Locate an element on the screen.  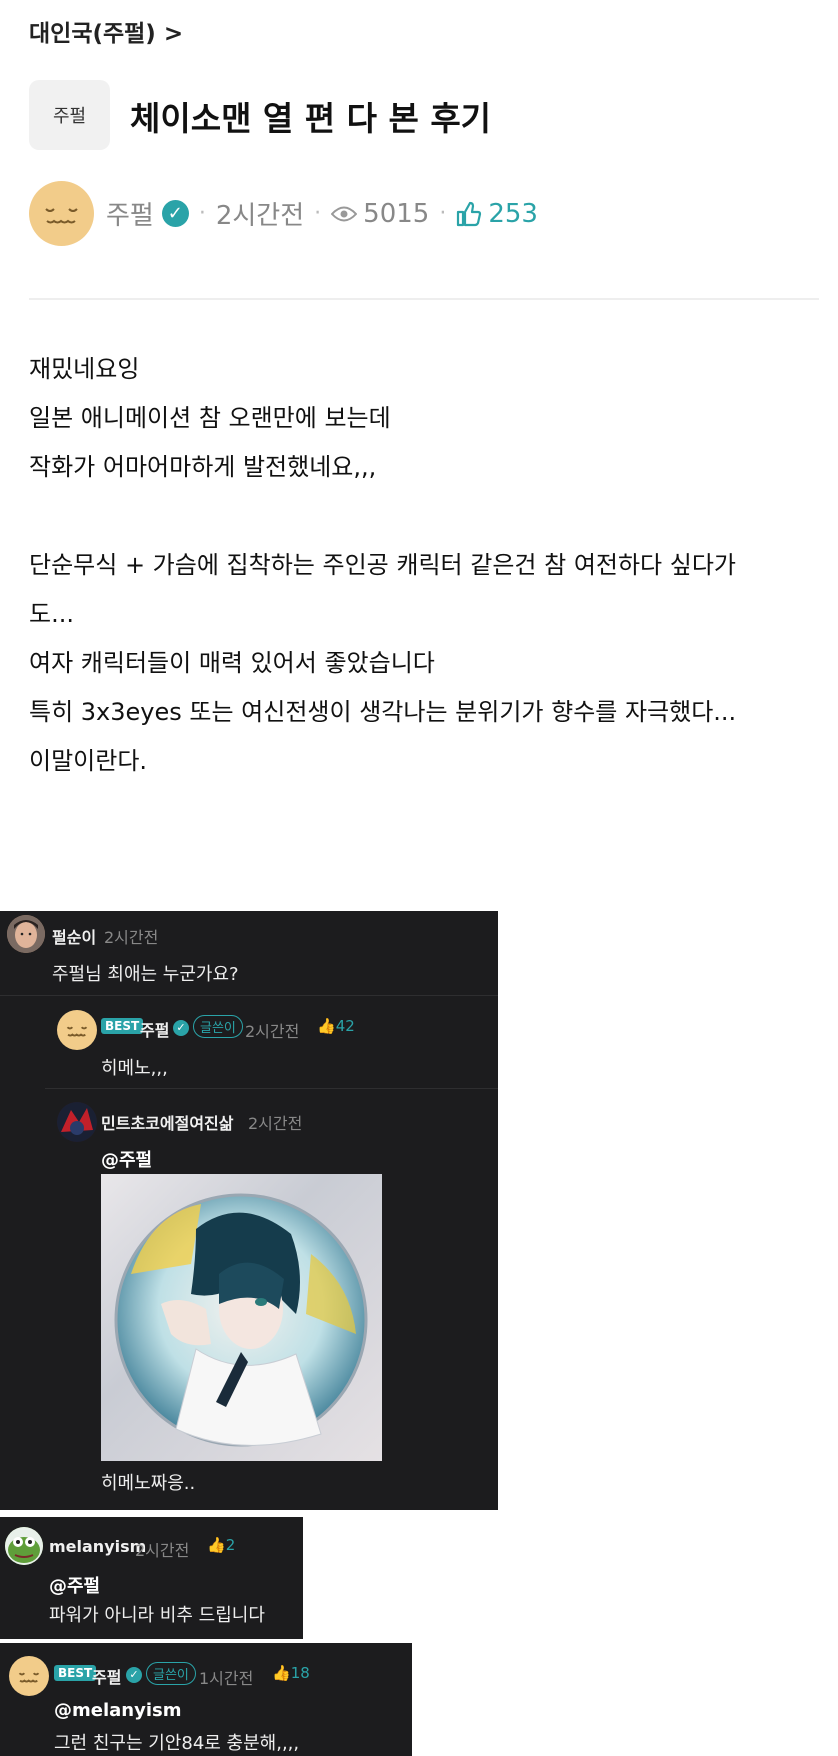
post-title: 체이소맨 열 편 다 본 후기 is located at coordinates (311, 118).